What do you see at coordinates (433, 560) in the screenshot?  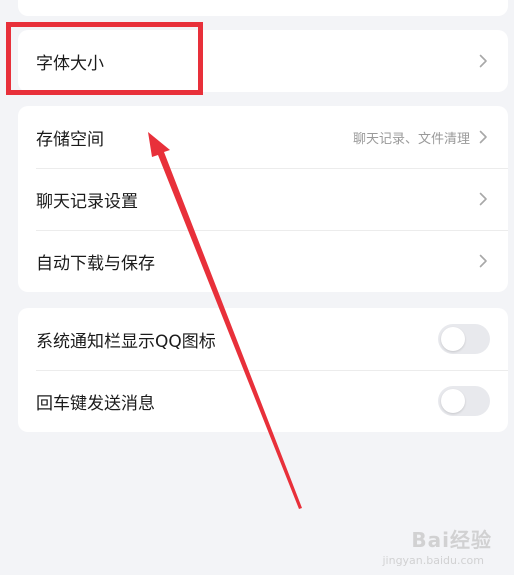 I see `watermark-url: jingyan.baidu.com` at bounding box center [433, 560].